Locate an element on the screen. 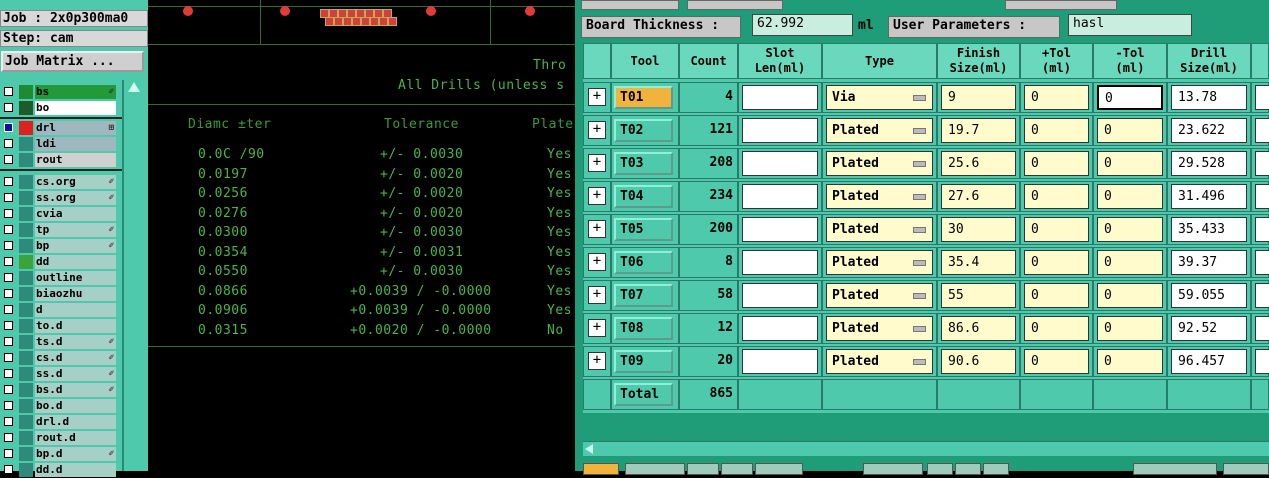  drill-size-input: 29.528 is located at coordinates (1209, 163).